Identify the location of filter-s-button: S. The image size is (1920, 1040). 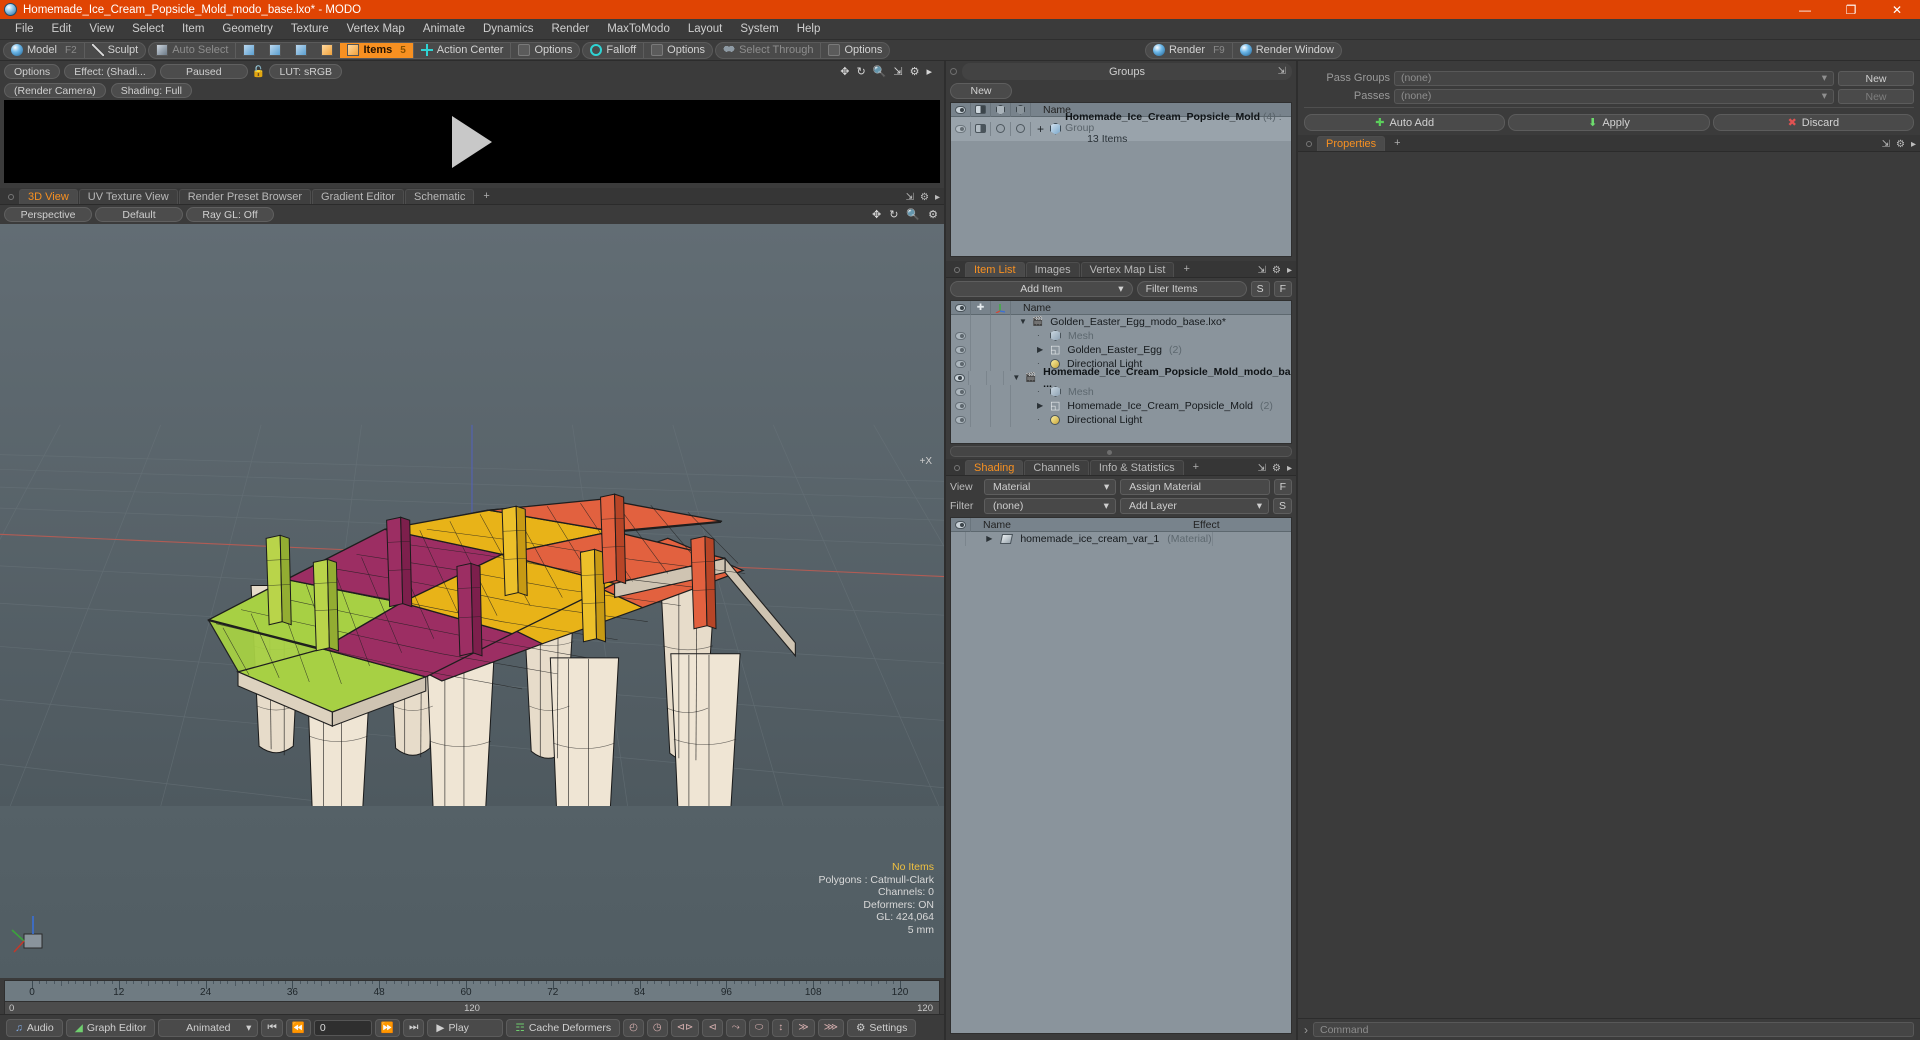
(1260, 289).